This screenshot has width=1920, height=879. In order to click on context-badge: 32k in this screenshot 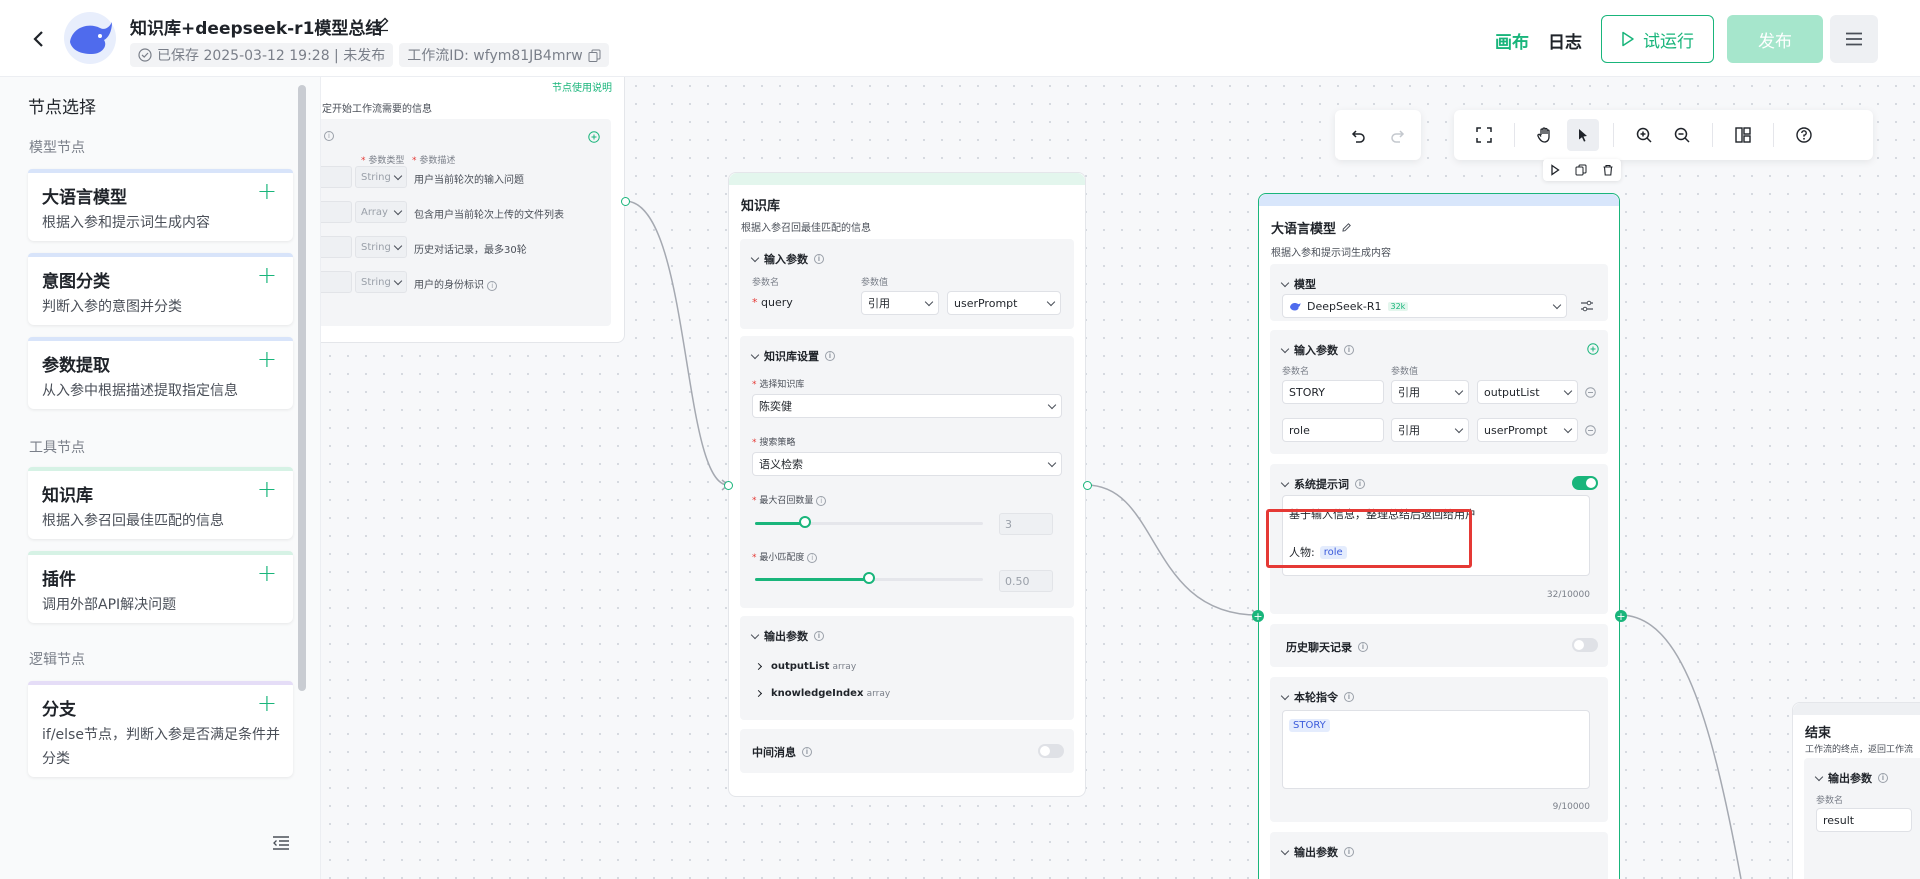, I will do `click(1398, 306)`.